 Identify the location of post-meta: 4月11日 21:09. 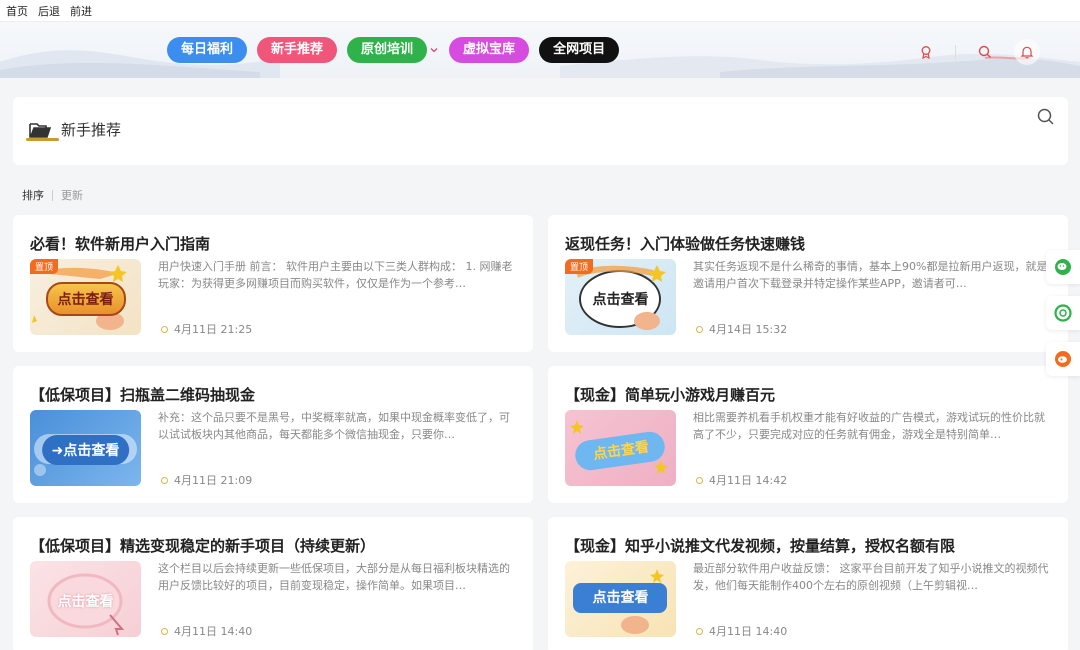
(206, 480).